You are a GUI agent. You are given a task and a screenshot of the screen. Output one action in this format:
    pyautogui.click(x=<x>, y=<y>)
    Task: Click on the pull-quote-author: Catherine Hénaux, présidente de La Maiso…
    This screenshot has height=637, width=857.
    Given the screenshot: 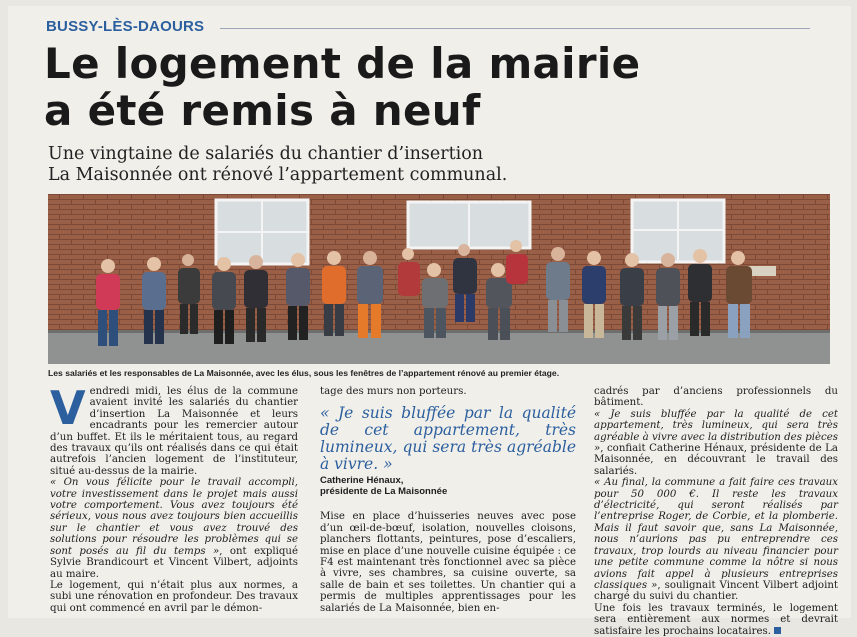 What is the action you would take?
    pyautogui.click(x=448, y=486)
    